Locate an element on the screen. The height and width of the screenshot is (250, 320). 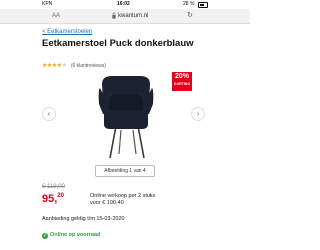
bulk-offer-line-2: voor € 190,40 is located at coordinates (107, 203).